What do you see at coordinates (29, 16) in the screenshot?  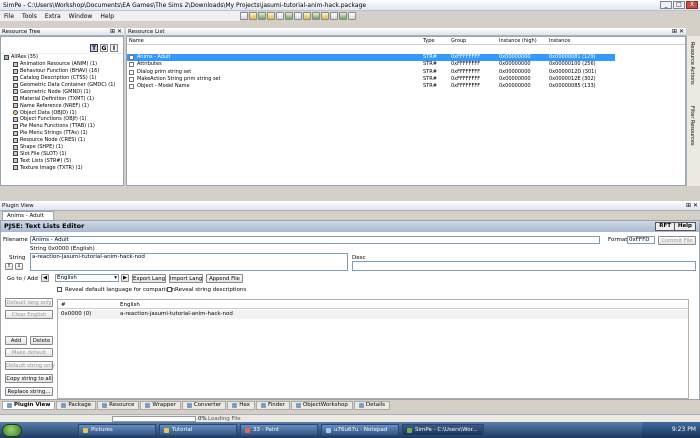 I see `menu-tools: Tools` at bounding box center [29, 16].